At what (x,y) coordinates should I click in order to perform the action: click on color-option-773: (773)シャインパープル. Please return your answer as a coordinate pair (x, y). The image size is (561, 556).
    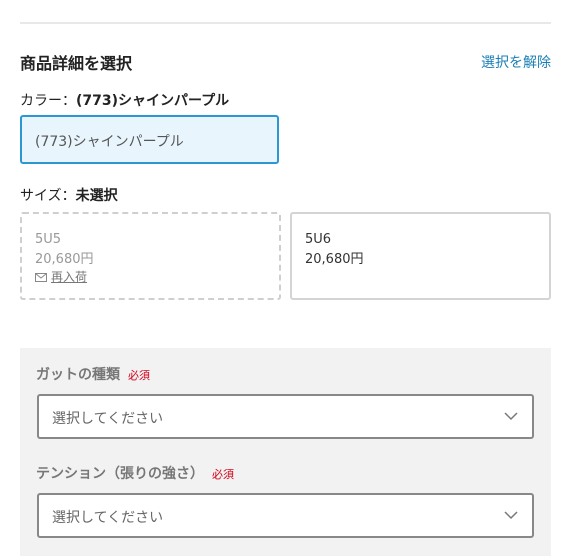
    Looking at the image, I should click on (149, 139).